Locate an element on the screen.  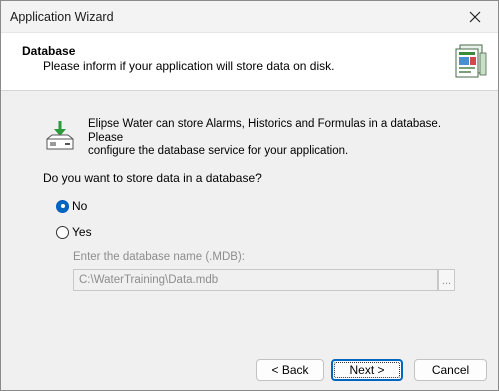
focus-rectangle is located at coordinates (367, 370).